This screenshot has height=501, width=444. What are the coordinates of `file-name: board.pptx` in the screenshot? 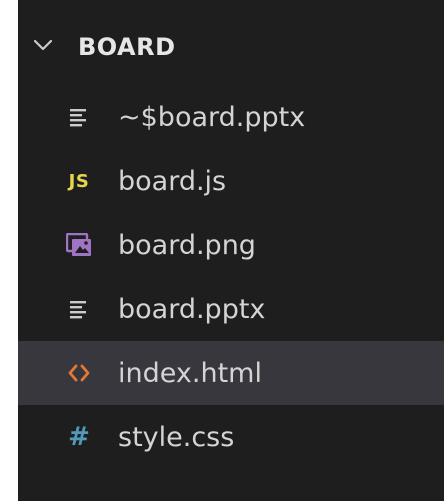 It's located at (192, 309).